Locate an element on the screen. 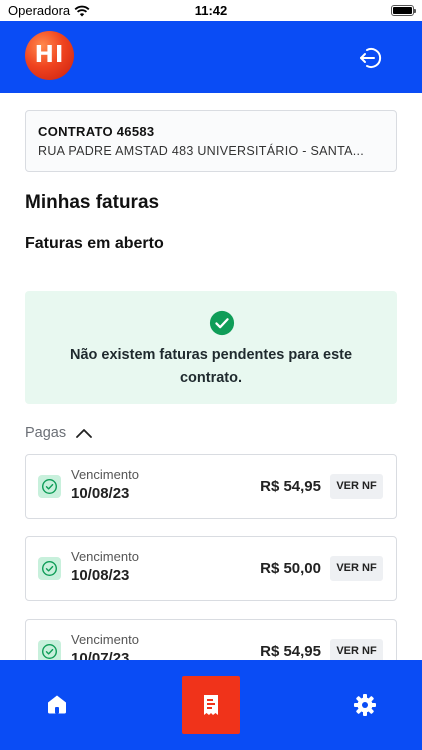 The width and height of the screenshot is (422, 750). gear-icon is located at coordinates (365, 705).